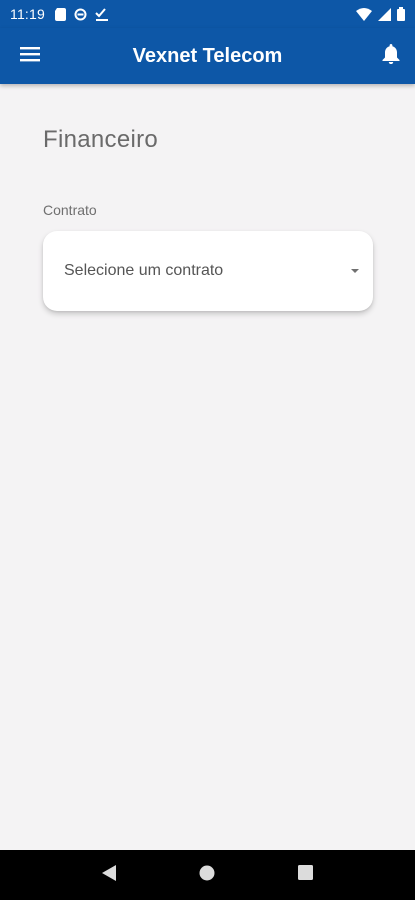 This screenshot has width=415, height=900. I want to click on status-bar: 11:19, so click(207, 14).